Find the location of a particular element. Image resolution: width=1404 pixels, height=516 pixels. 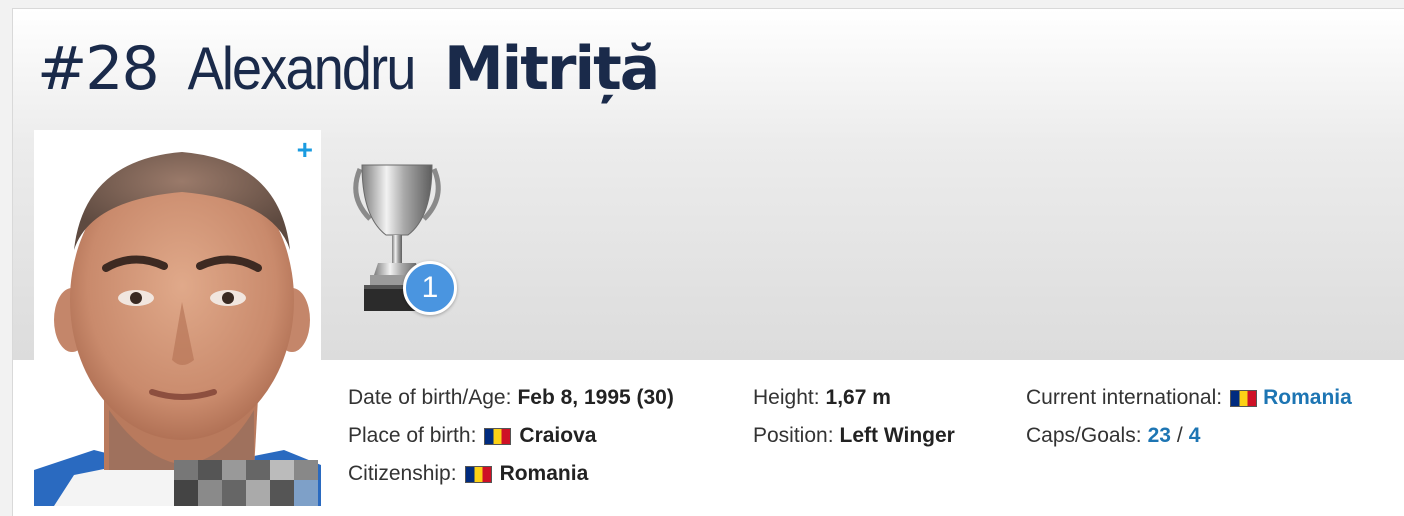

shirt-number: #28 is located at coordinates (98, 69).